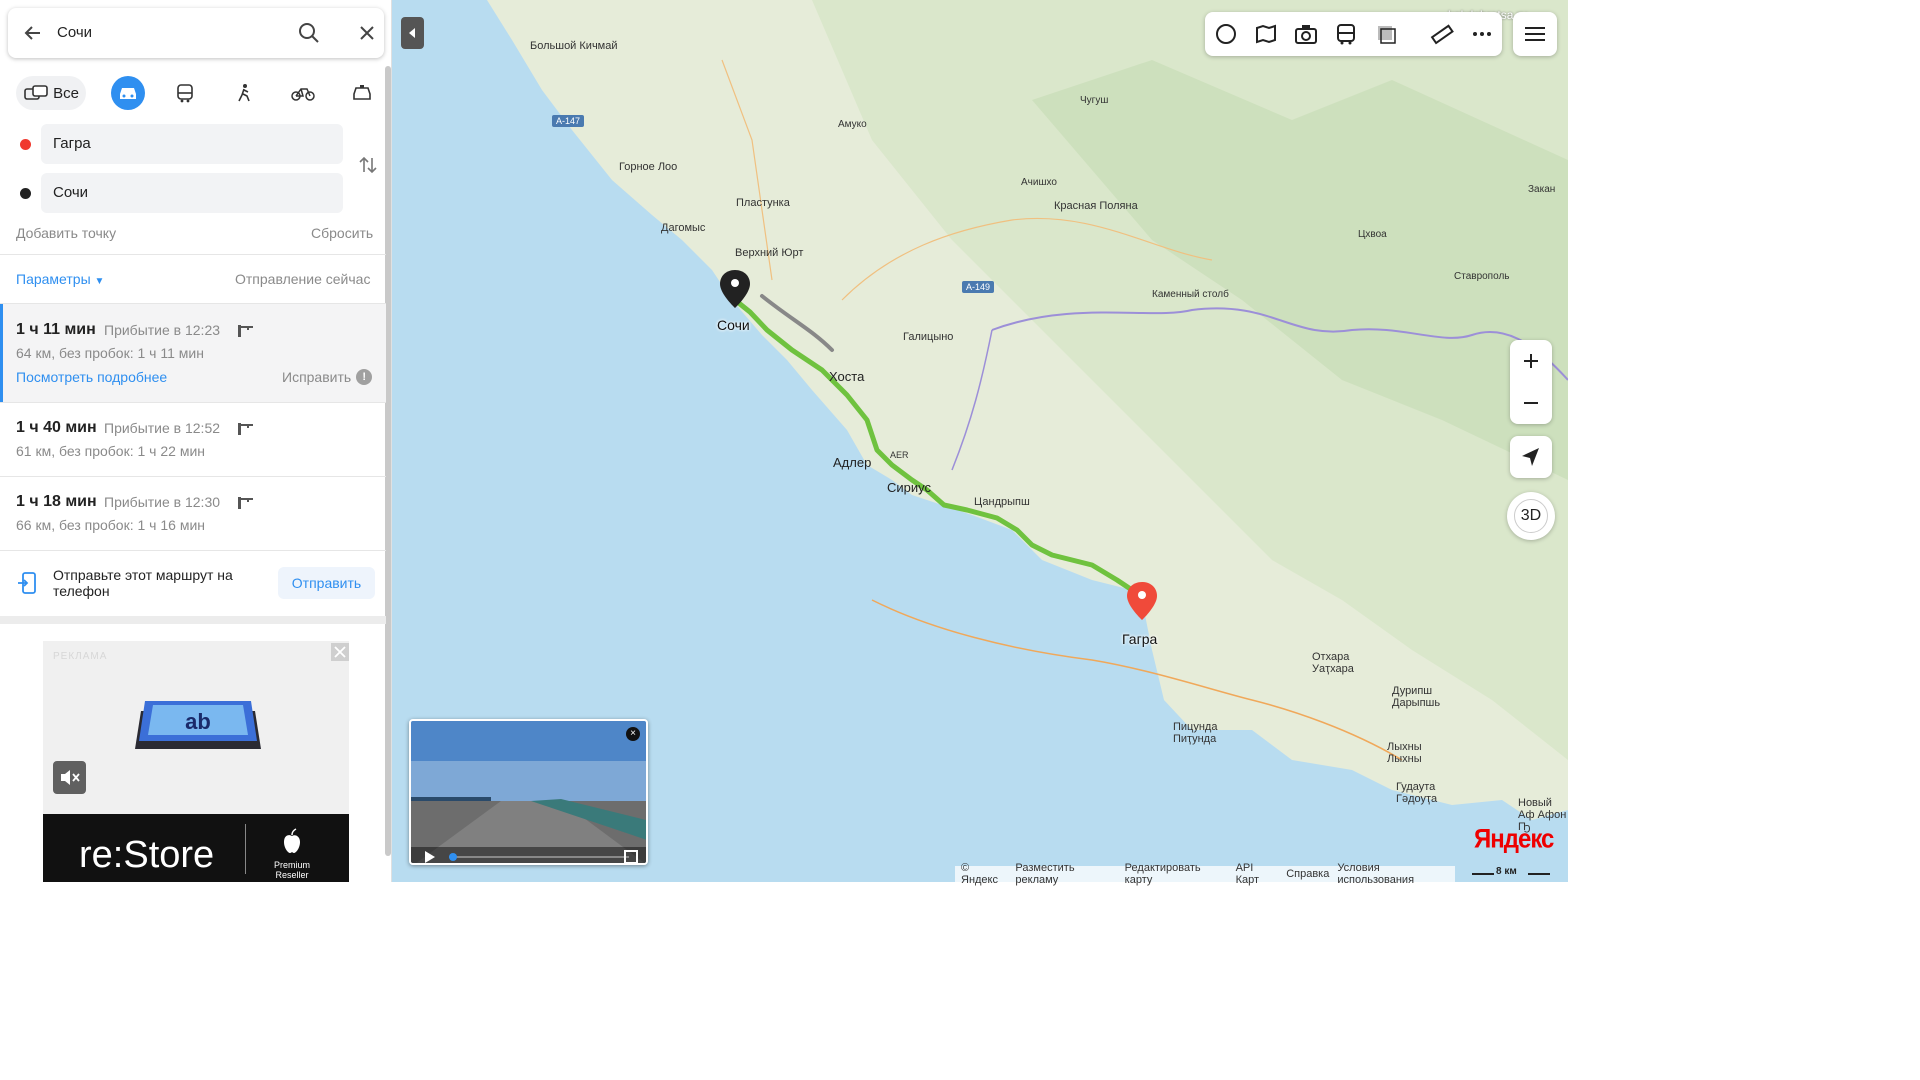 The image size is (1920, 1080). What do you see at coordinates (302, 279) in the screenshot?
I see `departure-time: Отправление сейчас` at bounding box center [302, 279].